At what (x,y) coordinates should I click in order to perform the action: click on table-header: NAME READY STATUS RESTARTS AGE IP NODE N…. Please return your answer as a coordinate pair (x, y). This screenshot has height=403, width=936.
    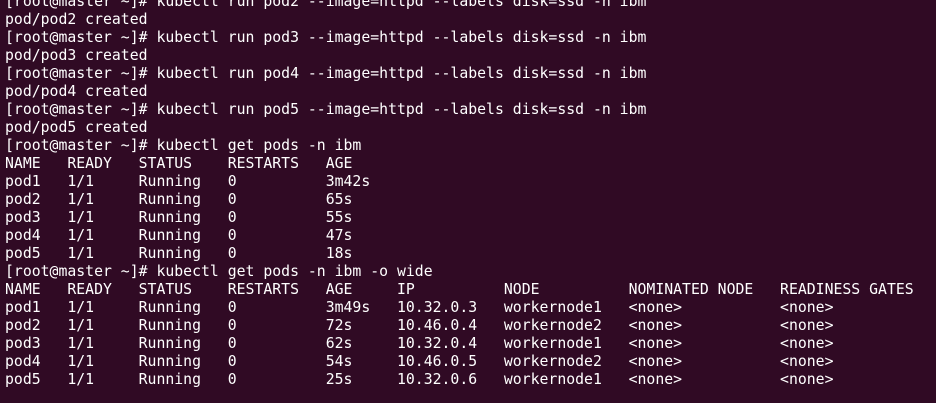
    Looking at the image, I should click on (459, 289).